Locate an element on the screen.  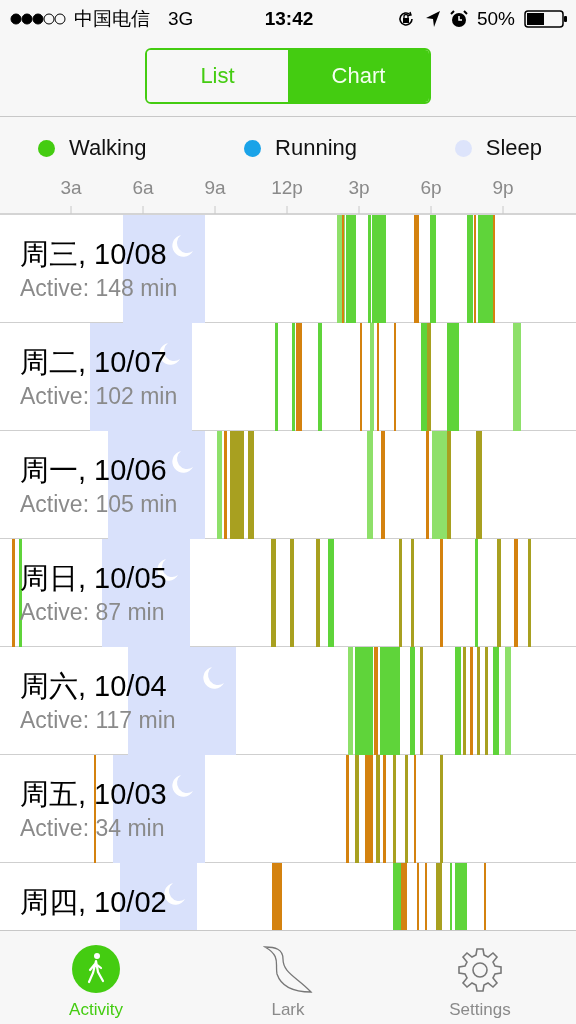
active-minutes: Active: 34 min is located at coordinates (92, 828).